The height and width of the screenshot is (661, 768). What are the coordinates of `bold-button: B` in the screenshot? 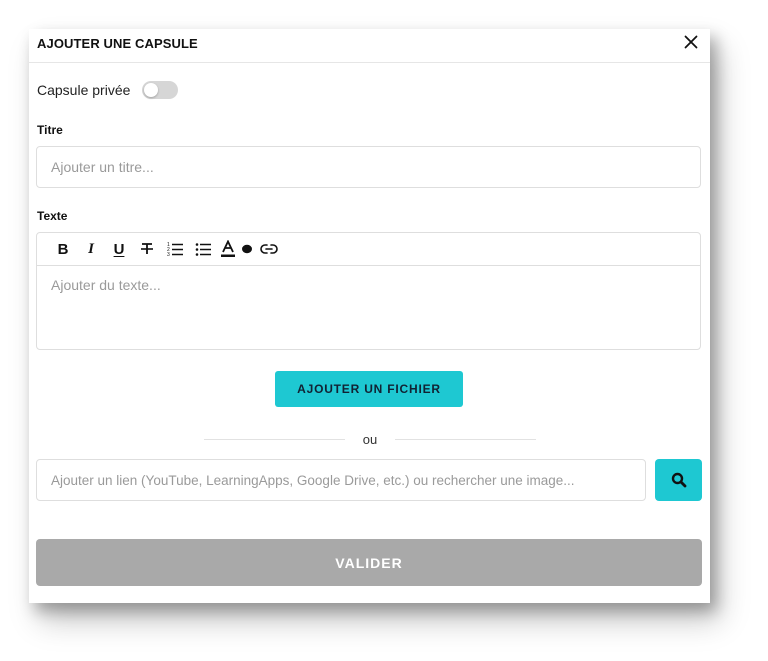 It's located at (63, 249).